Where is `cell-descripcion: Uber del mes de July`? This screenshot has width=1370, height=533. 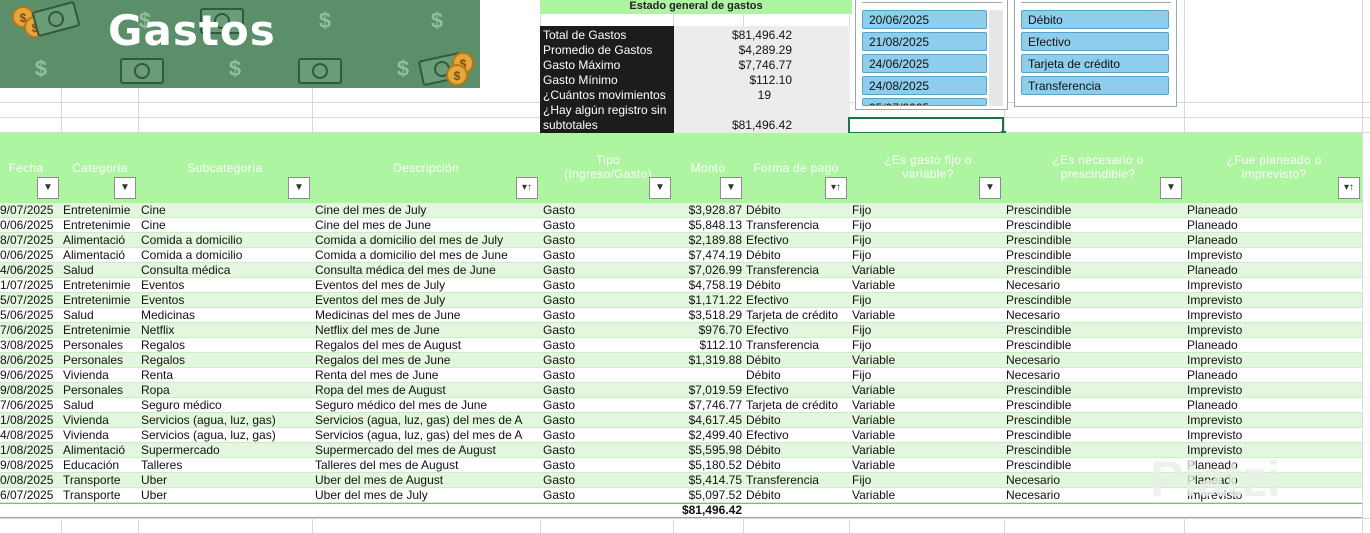
cell-descripcion: Uber del mes de July is located at coordinates (427, 495).